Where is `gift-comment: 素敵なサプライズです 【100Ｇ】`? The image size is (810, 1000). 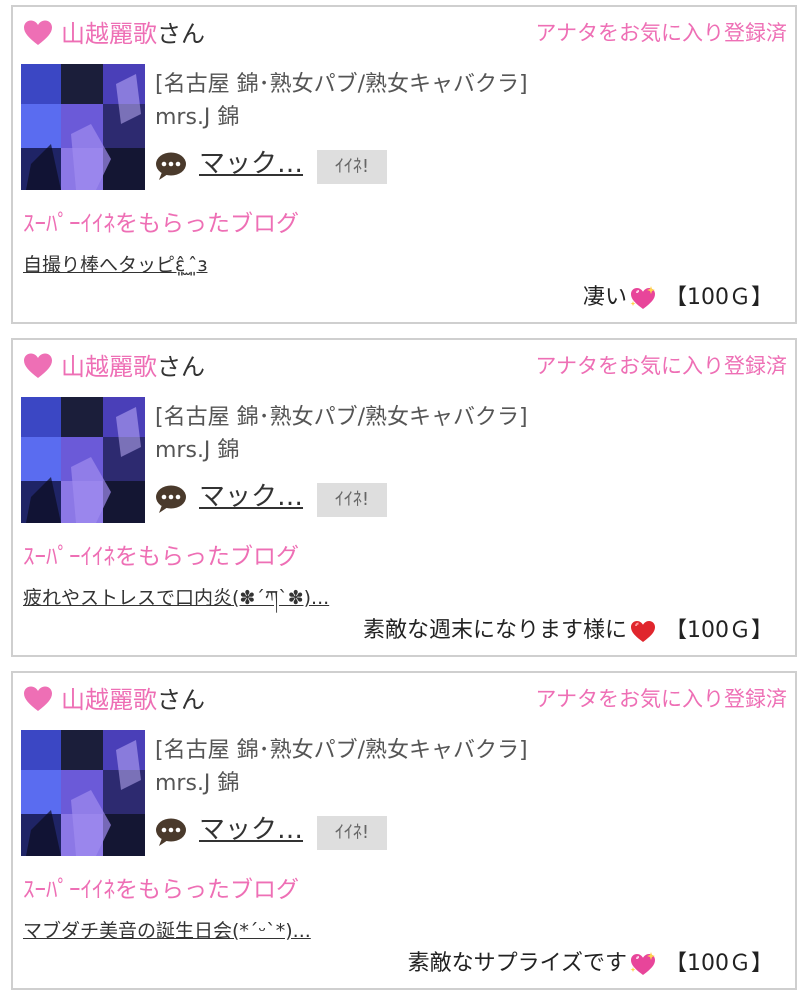 gift-comment: 素敵なサプライズです 【100Ｇ】 is located at coordinates (590, 964).